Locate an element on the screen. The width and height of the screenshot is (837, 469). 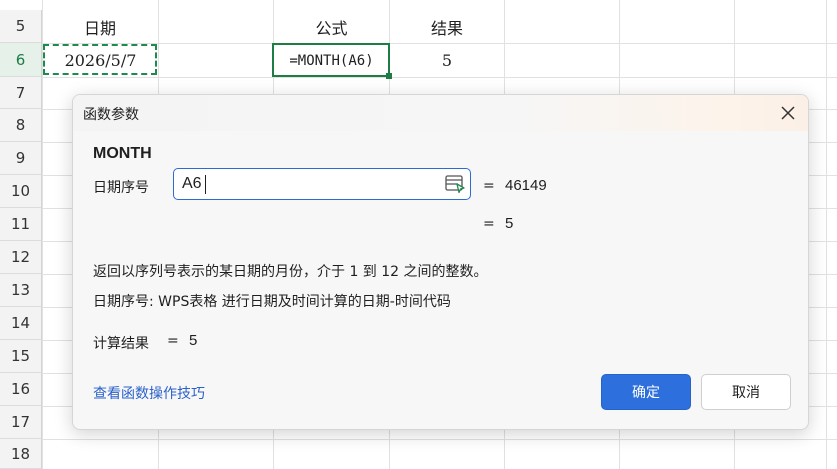
row-header: 11 is located at coordinates (21, 224).